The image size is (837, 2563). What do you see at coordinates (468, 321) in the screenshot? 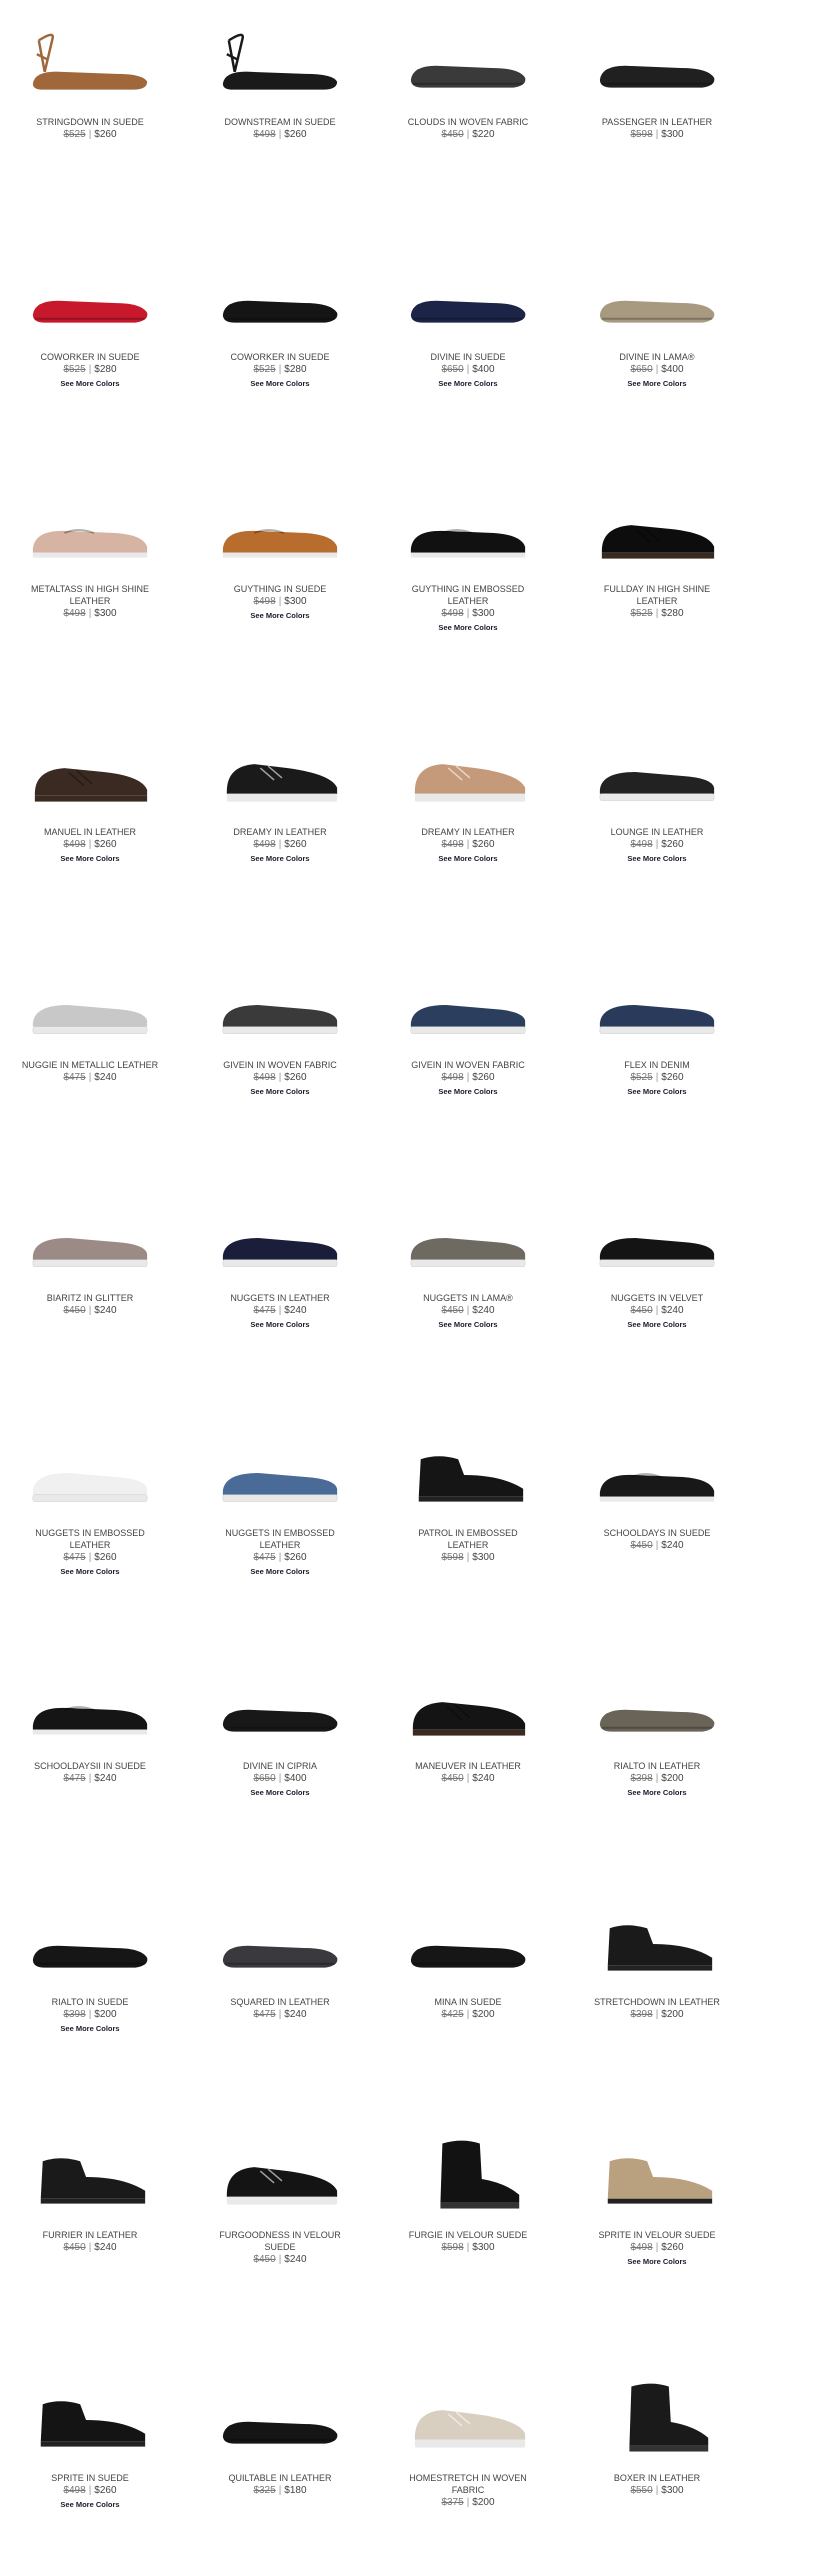
I see `product-card: DIVINE IN SUEDE $650 | $400 See More Colors` at bounding box center [468, 321].